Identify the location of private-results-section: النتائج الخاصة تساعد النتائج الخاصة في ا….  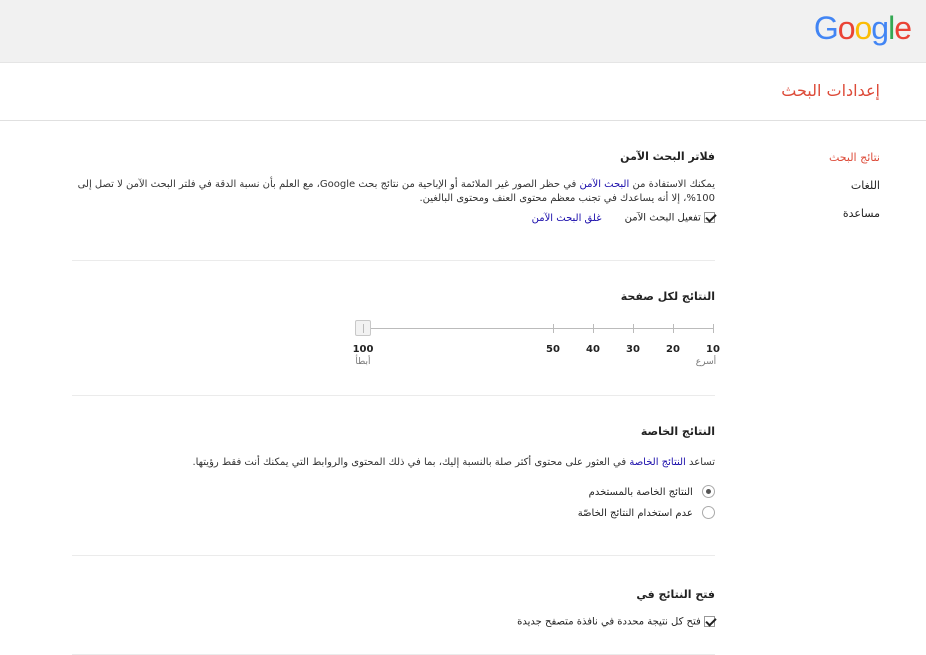
(393, 472).